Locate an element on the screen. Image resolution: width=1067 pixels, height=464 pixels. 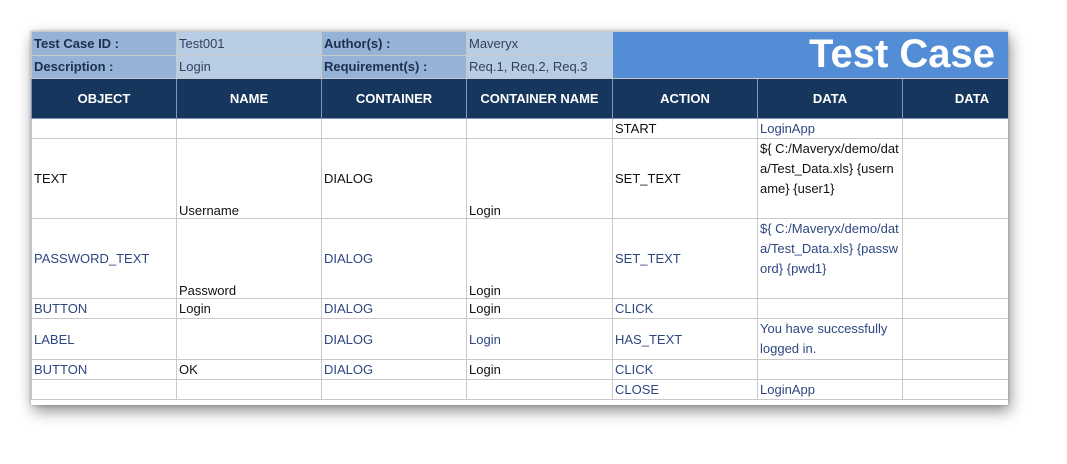
cell-object: LABEL is located at coordinates (104, 339).